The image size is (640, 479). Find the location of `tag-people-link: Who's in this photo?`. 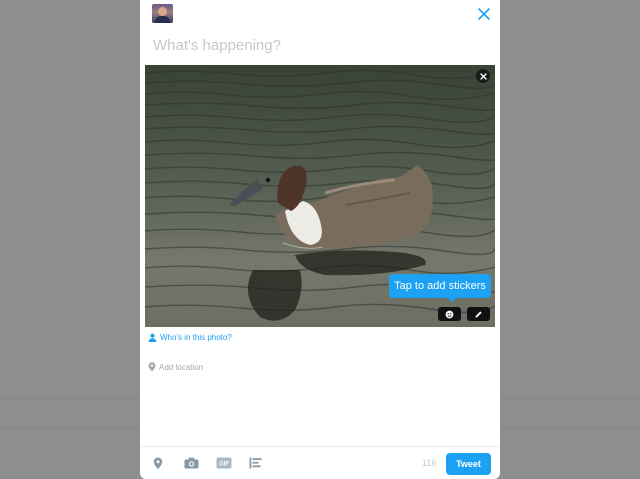

tag-people-link: Who's in this photo? is located at coordinates (190, 337).